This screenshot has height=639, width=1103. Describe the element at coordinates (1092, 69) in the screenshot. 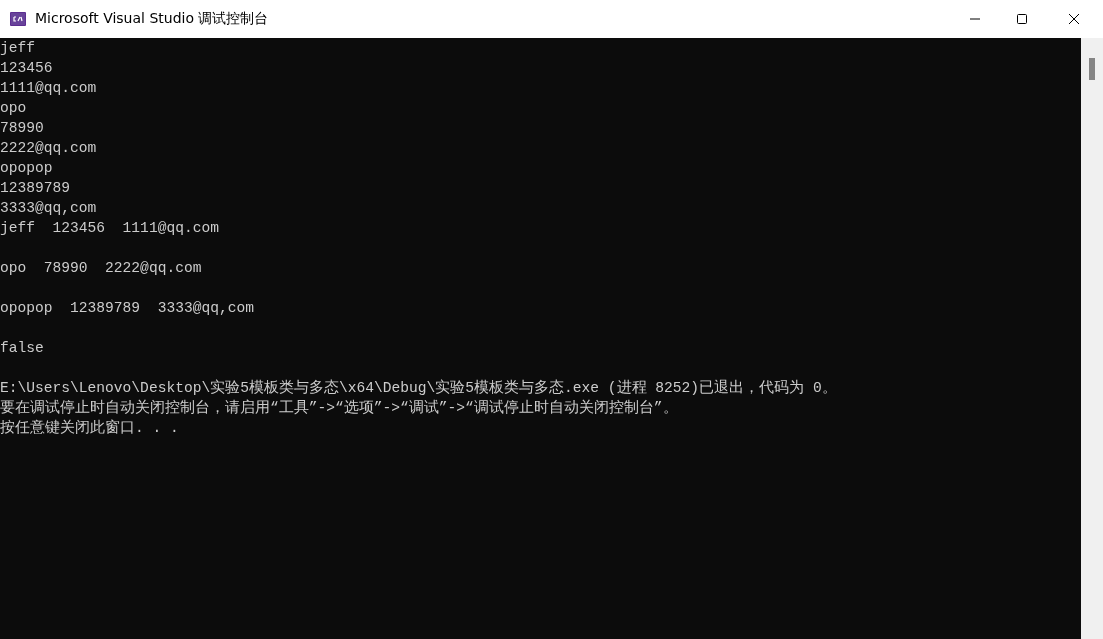

I see `scrollbar-thumb` at that location.